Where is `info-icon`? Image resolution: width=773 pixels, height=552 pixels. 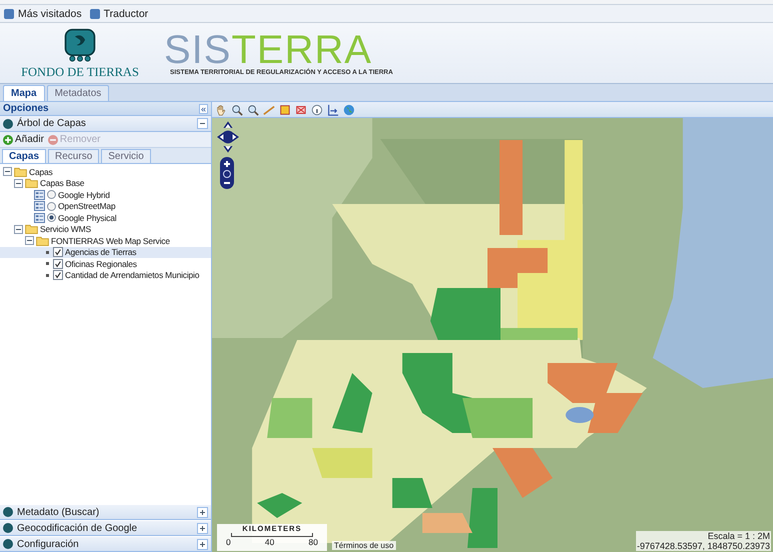
info-icon is located at coordinates (317, 110).